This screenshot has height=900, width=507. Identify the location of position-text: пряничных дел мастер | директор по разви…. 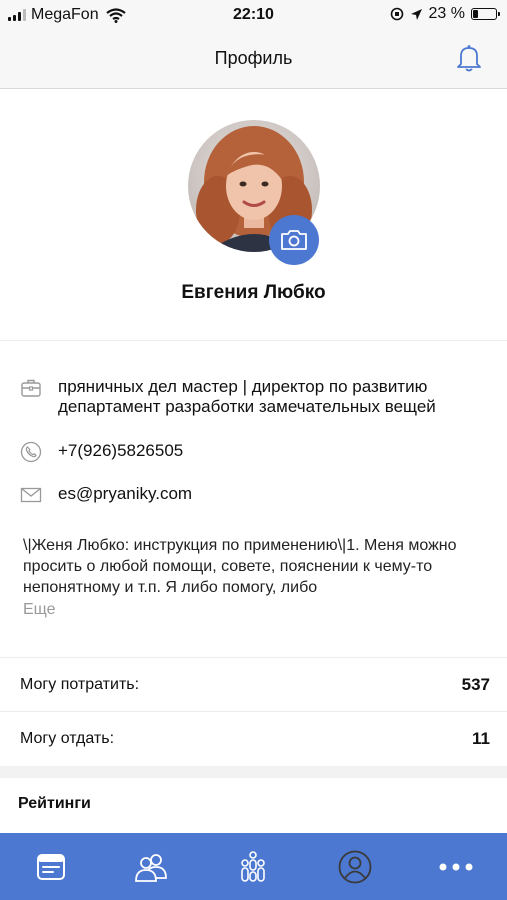
(243, 386).